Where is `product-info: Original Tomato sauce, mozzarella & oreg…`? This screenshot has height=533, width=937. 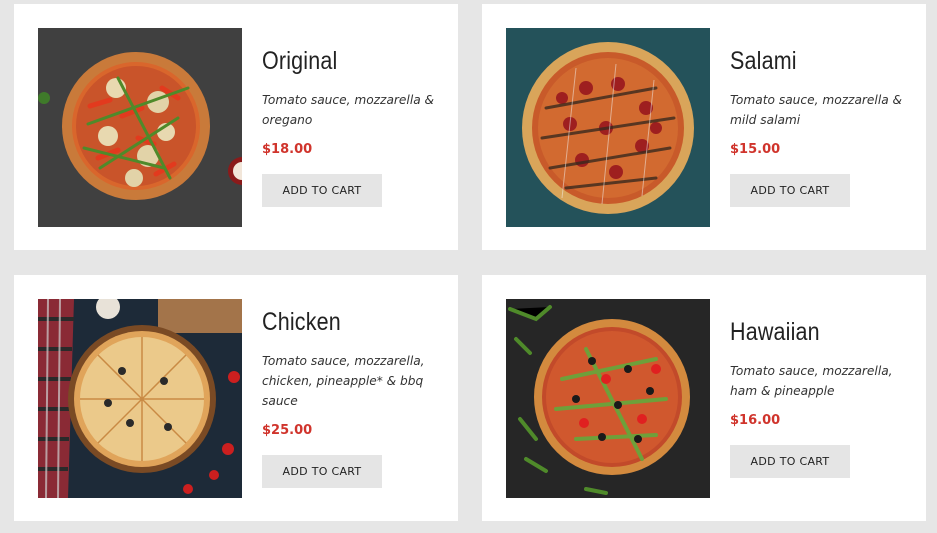
product-info: Original Tomato sauce, mozzarella & oreg… is located at coordinates (352, 127).